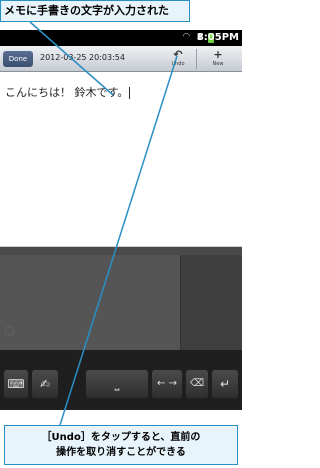 The image size is (320, 468). Describe the element at coordinates (121, 445) in the screenshot. I see `callout-bottom: ［Undo］をタップすると、直前の 操作を取り消すことができる` at that location.